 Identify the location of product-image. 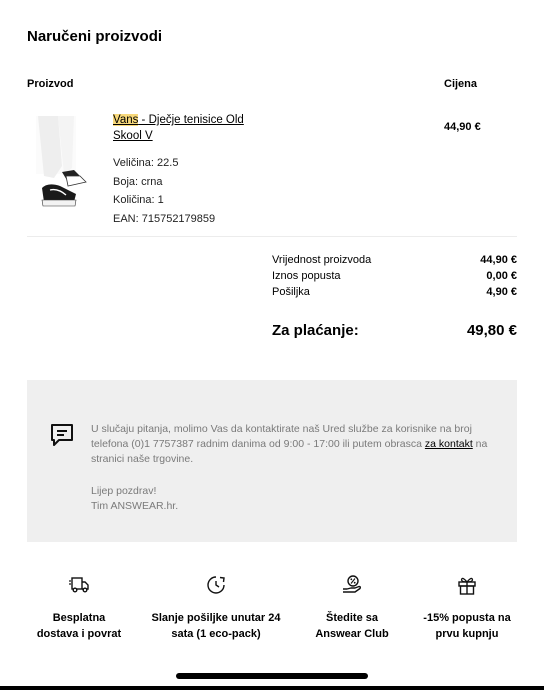
(63, 166).